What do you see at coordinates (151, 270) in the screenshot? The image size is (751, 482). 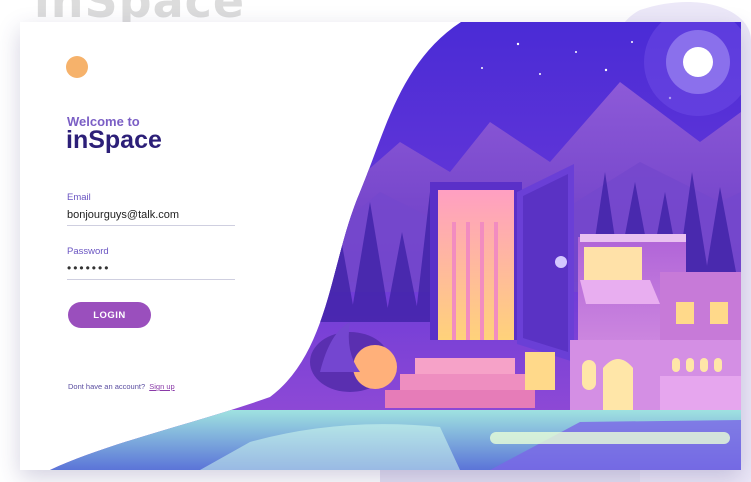 I see `password-field: •••••••` at bounding box center [151, 270].